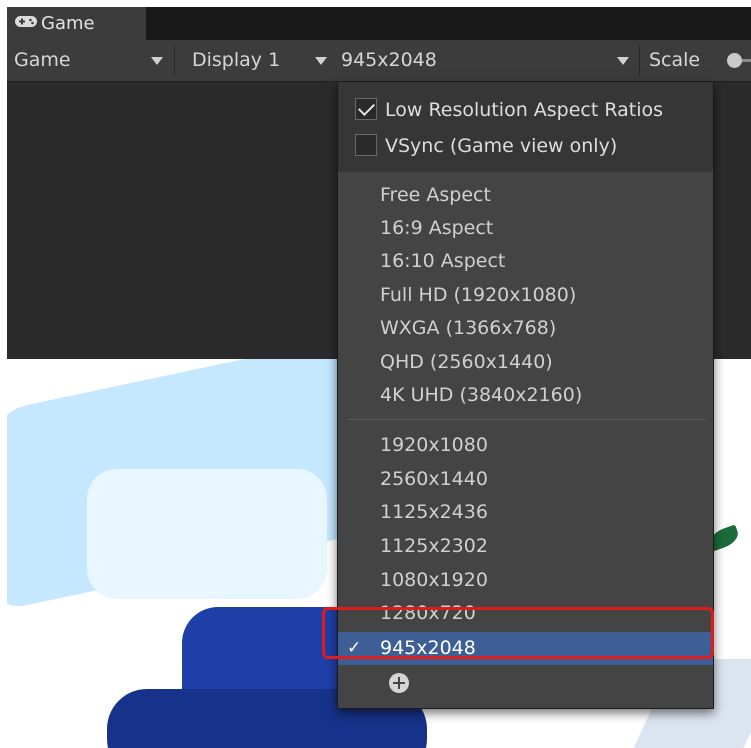  What do you see at coordinates (518, 633) in the screenshot?
I see `highlight-box` at bounding box center [518, 633].